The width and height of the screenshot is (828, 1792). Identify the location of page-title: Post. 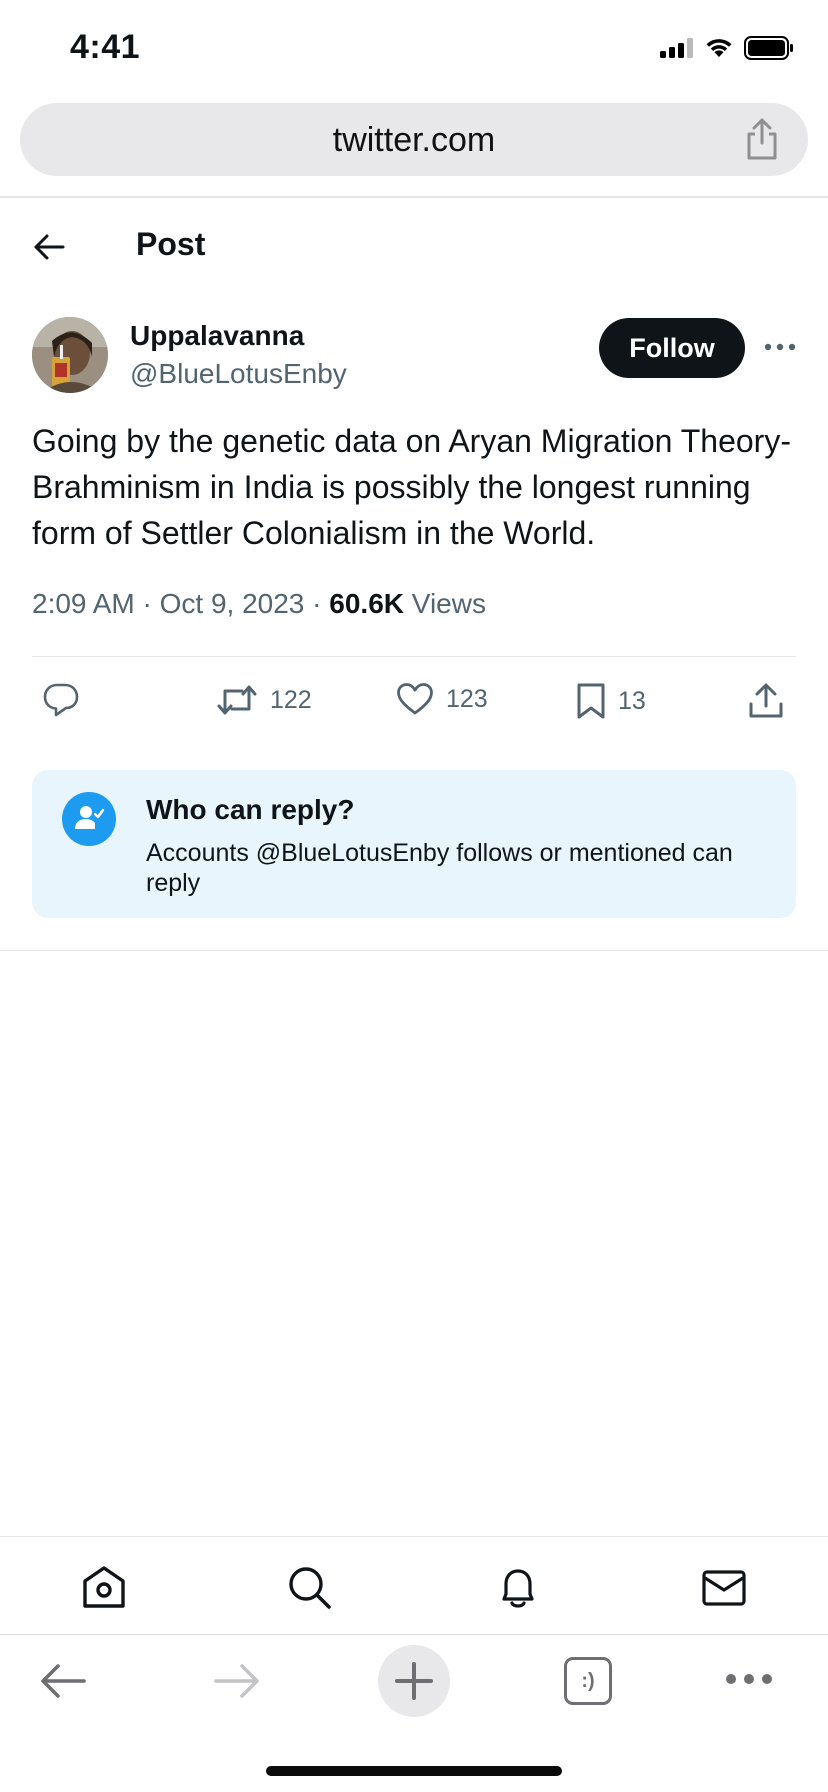
(171, 244).